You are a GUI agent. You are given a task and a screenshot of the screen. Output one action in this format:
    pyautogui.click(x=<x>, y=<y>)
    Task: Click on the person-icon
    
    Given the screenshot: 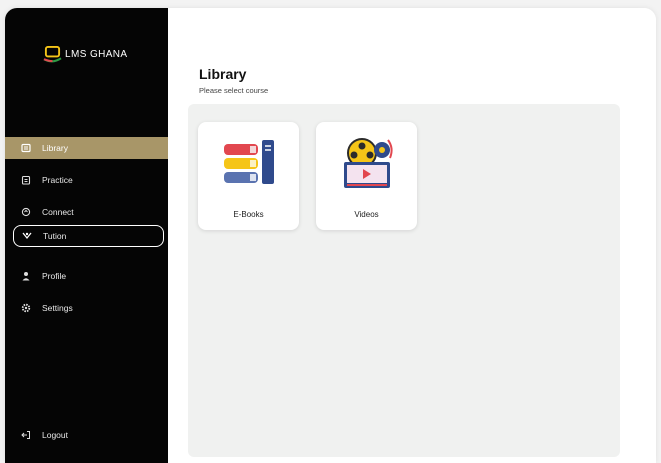 What is the action you would take?
    pyautogui.click(x=26, y=276)
    